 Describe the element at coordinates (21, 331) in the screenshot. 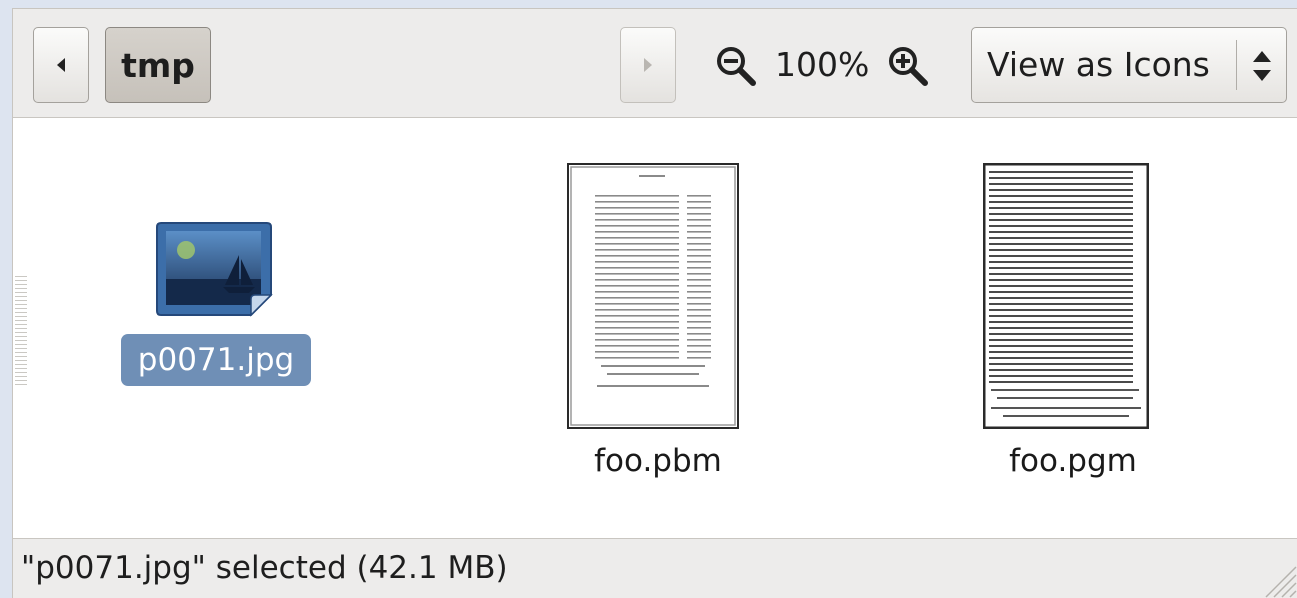

I see `pane-resize-handle` at that location.